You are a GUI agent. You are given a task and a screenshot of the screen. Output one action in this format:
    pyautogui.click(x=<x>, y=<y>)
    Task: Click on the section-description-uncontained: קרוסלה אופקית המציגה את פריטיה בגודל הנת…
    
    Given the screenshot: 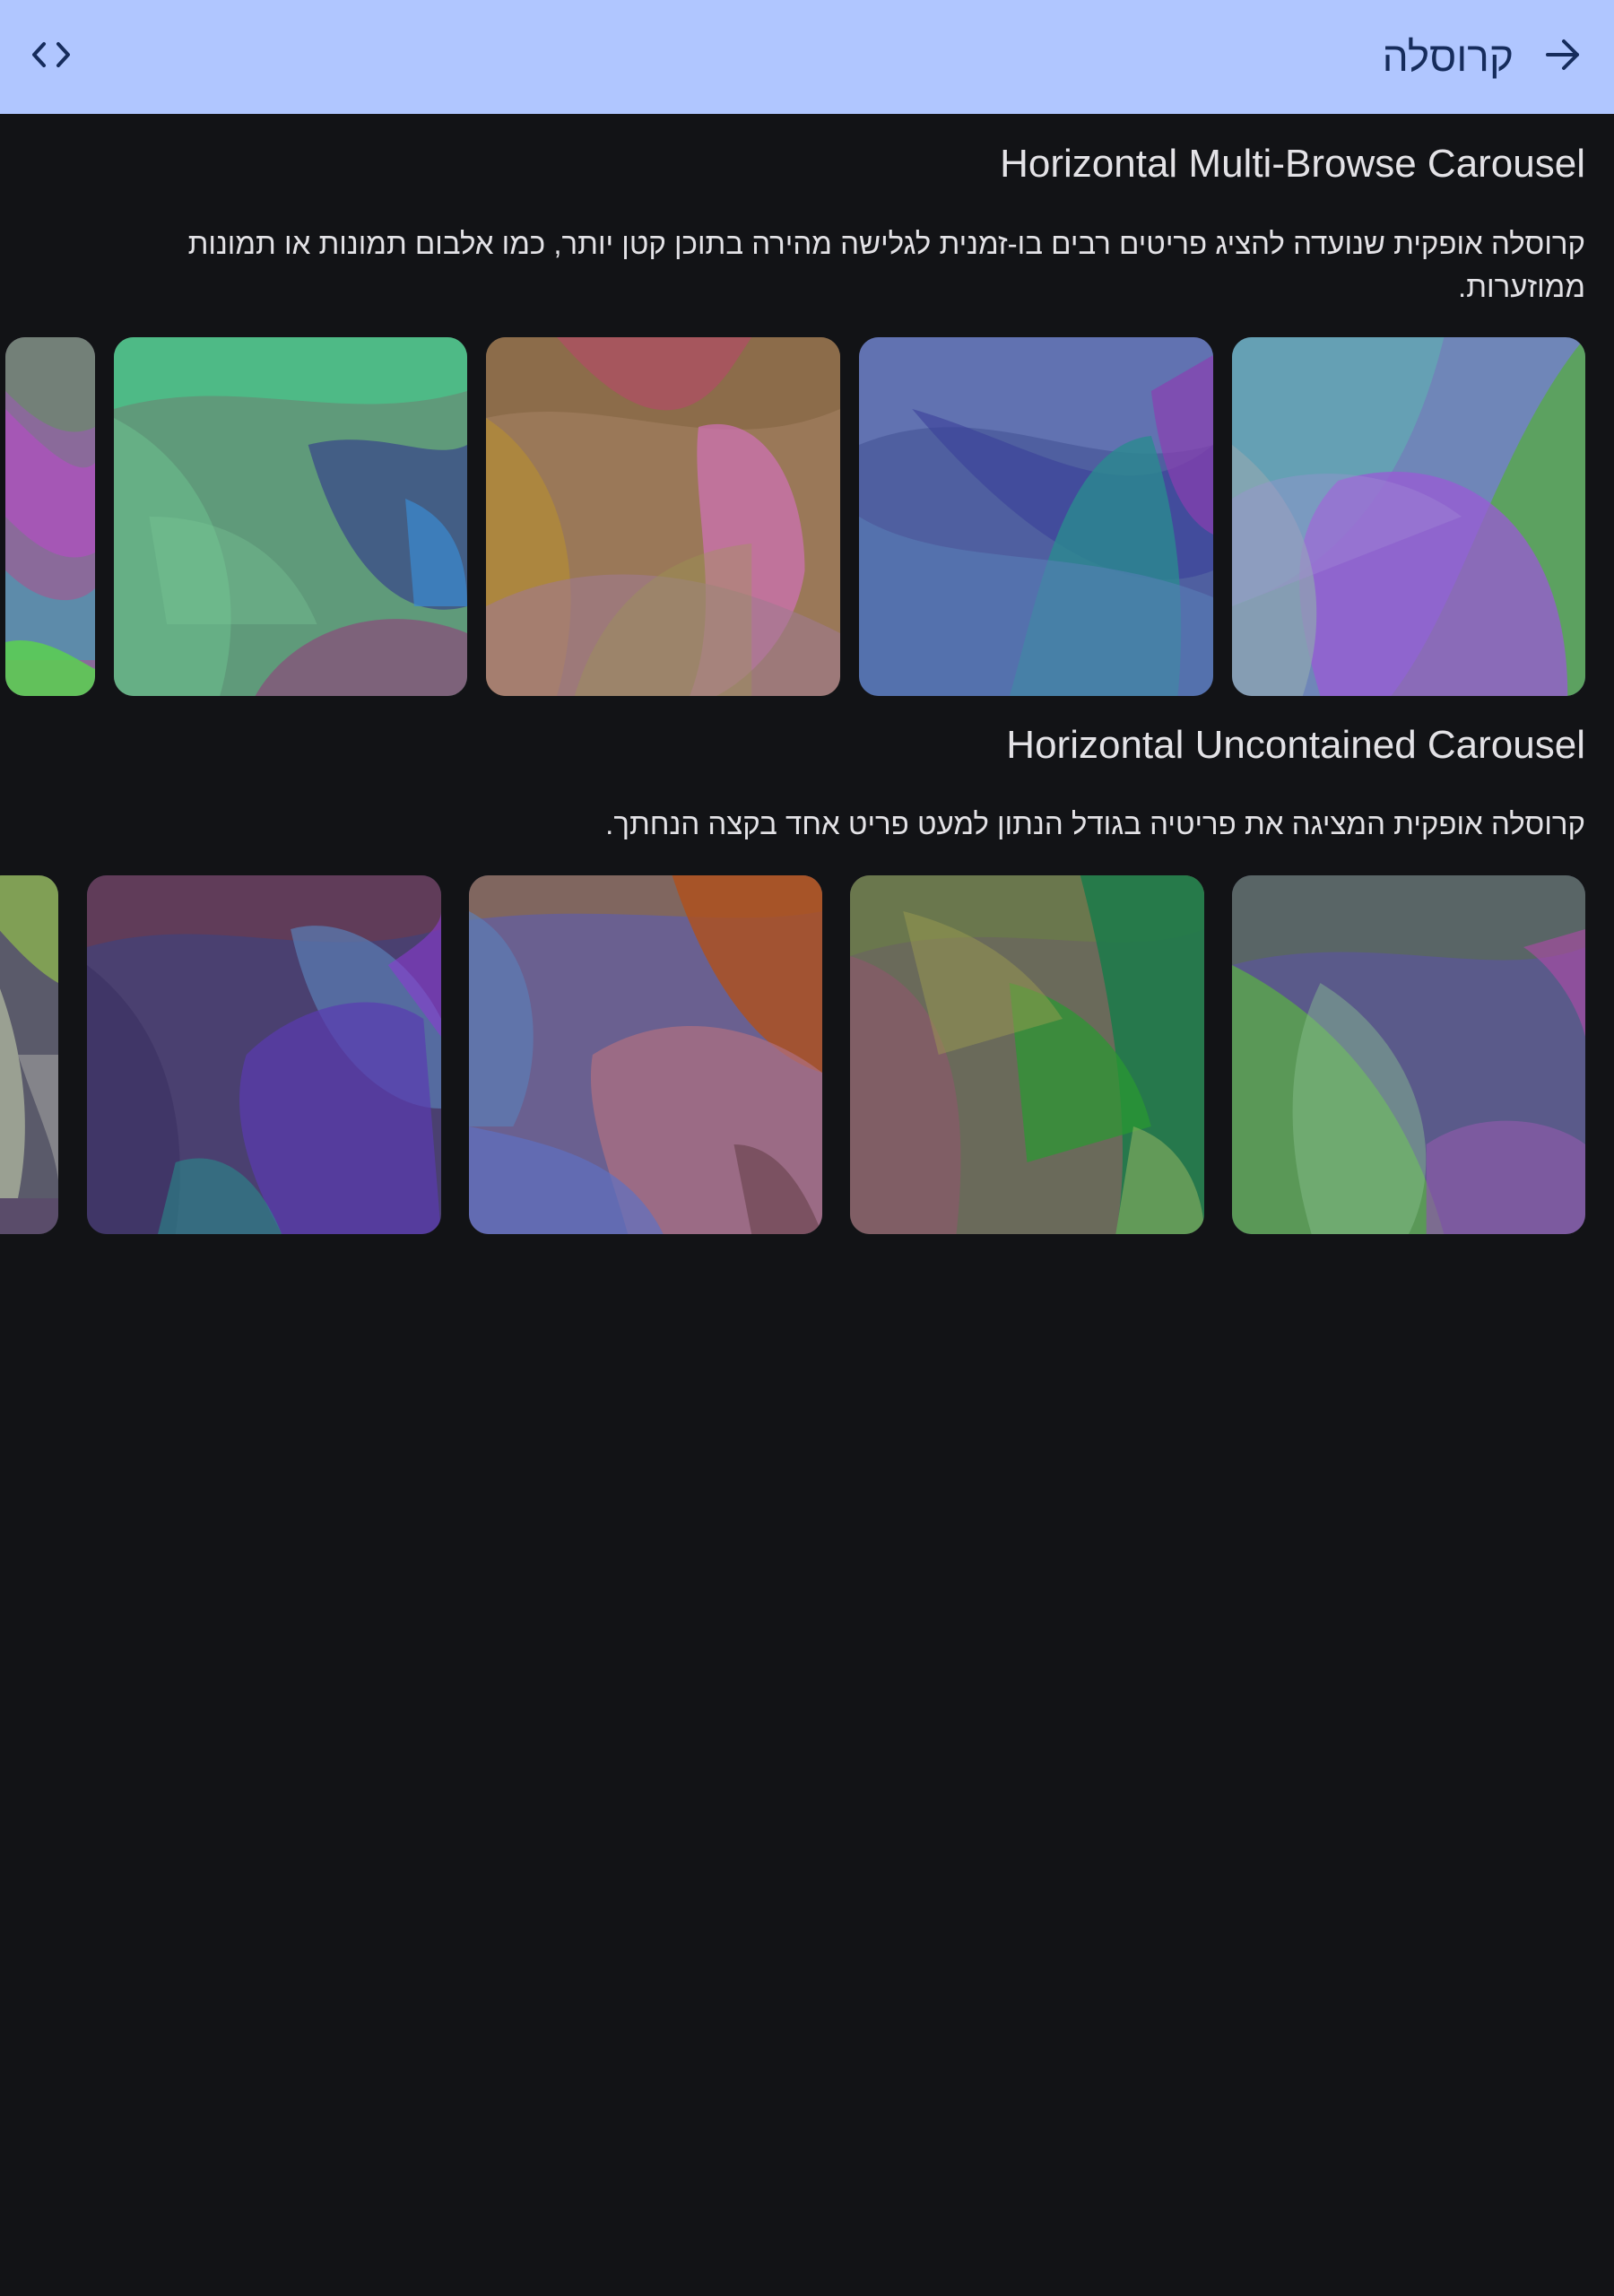 What is the action you would take?
    pyautogui.click(x=1095, y=823)
    